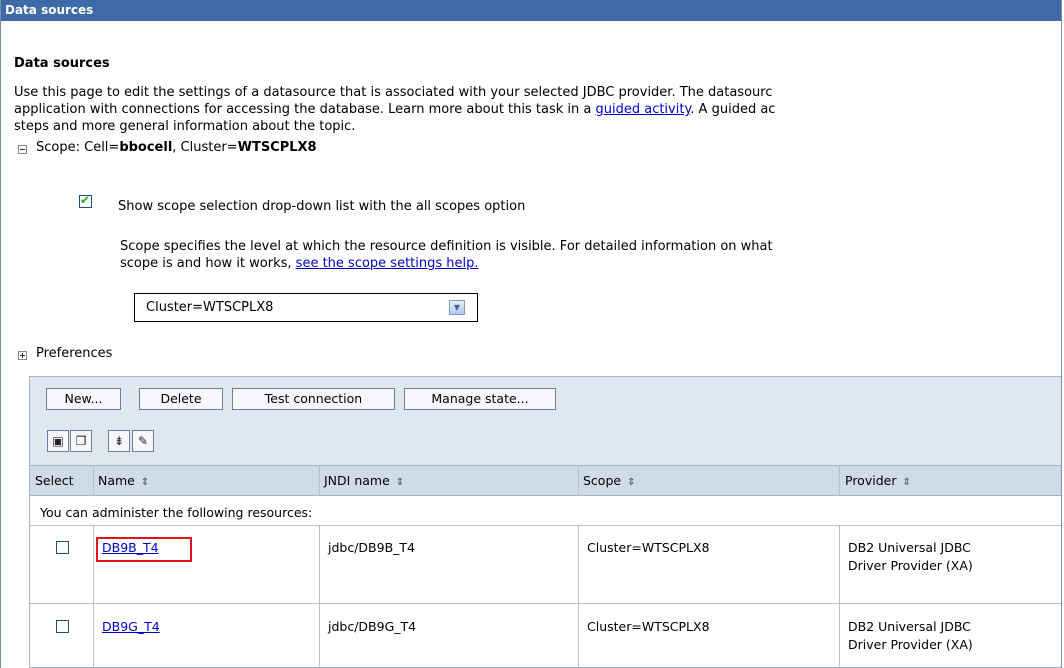 This screenshot has width=1064, height=668. What do you see at coordinates (277, 147) in the screenshot?
I see `scope-cluster: WTSCPLX8` at bounding box center [277, 147].